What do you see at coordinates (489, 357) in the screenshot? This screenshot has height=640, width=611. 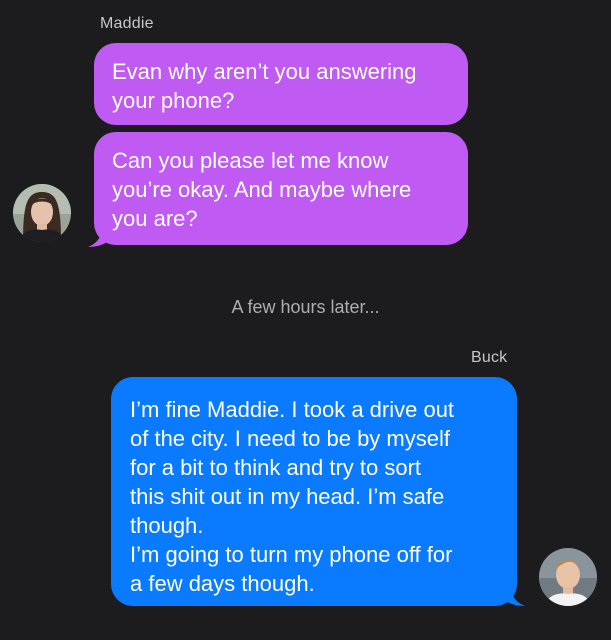 I see `sender-name-buck: Buck` at bounding box center [489, 357].